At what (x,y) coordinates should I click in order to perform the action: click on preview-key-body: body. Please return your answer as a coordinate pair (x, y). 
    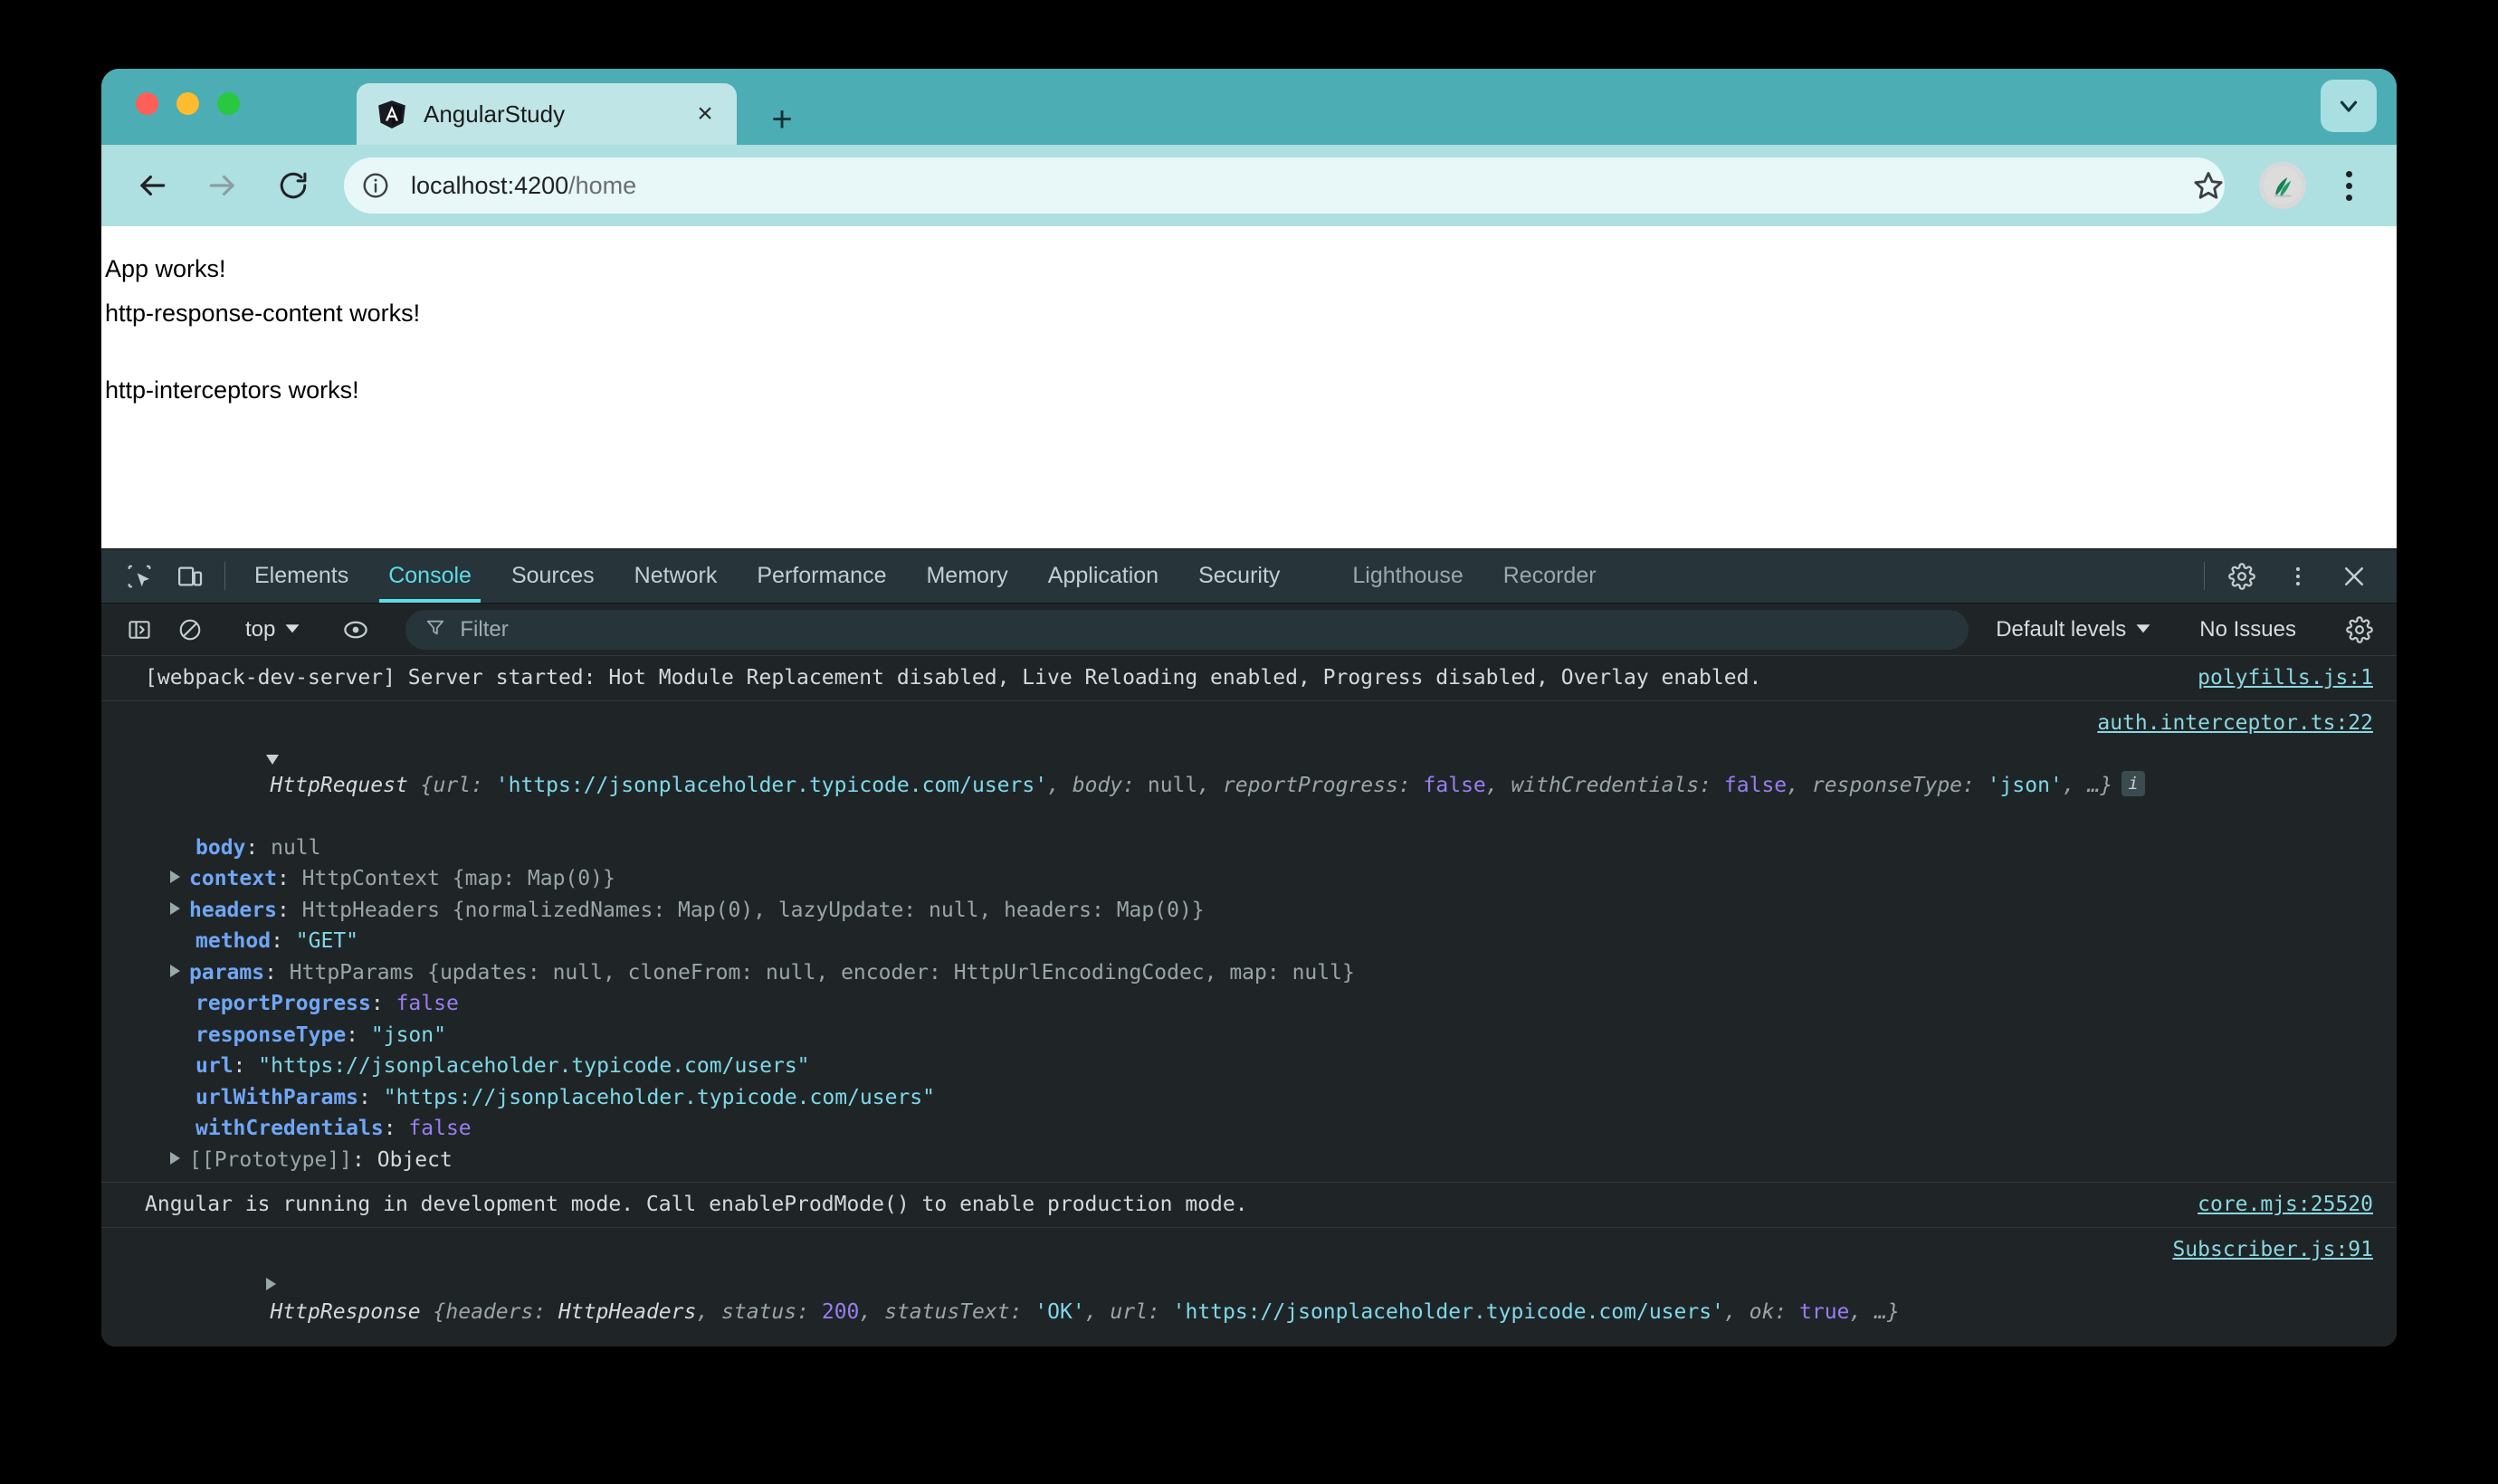
    Looking at the image, I should click on (1097, 785).